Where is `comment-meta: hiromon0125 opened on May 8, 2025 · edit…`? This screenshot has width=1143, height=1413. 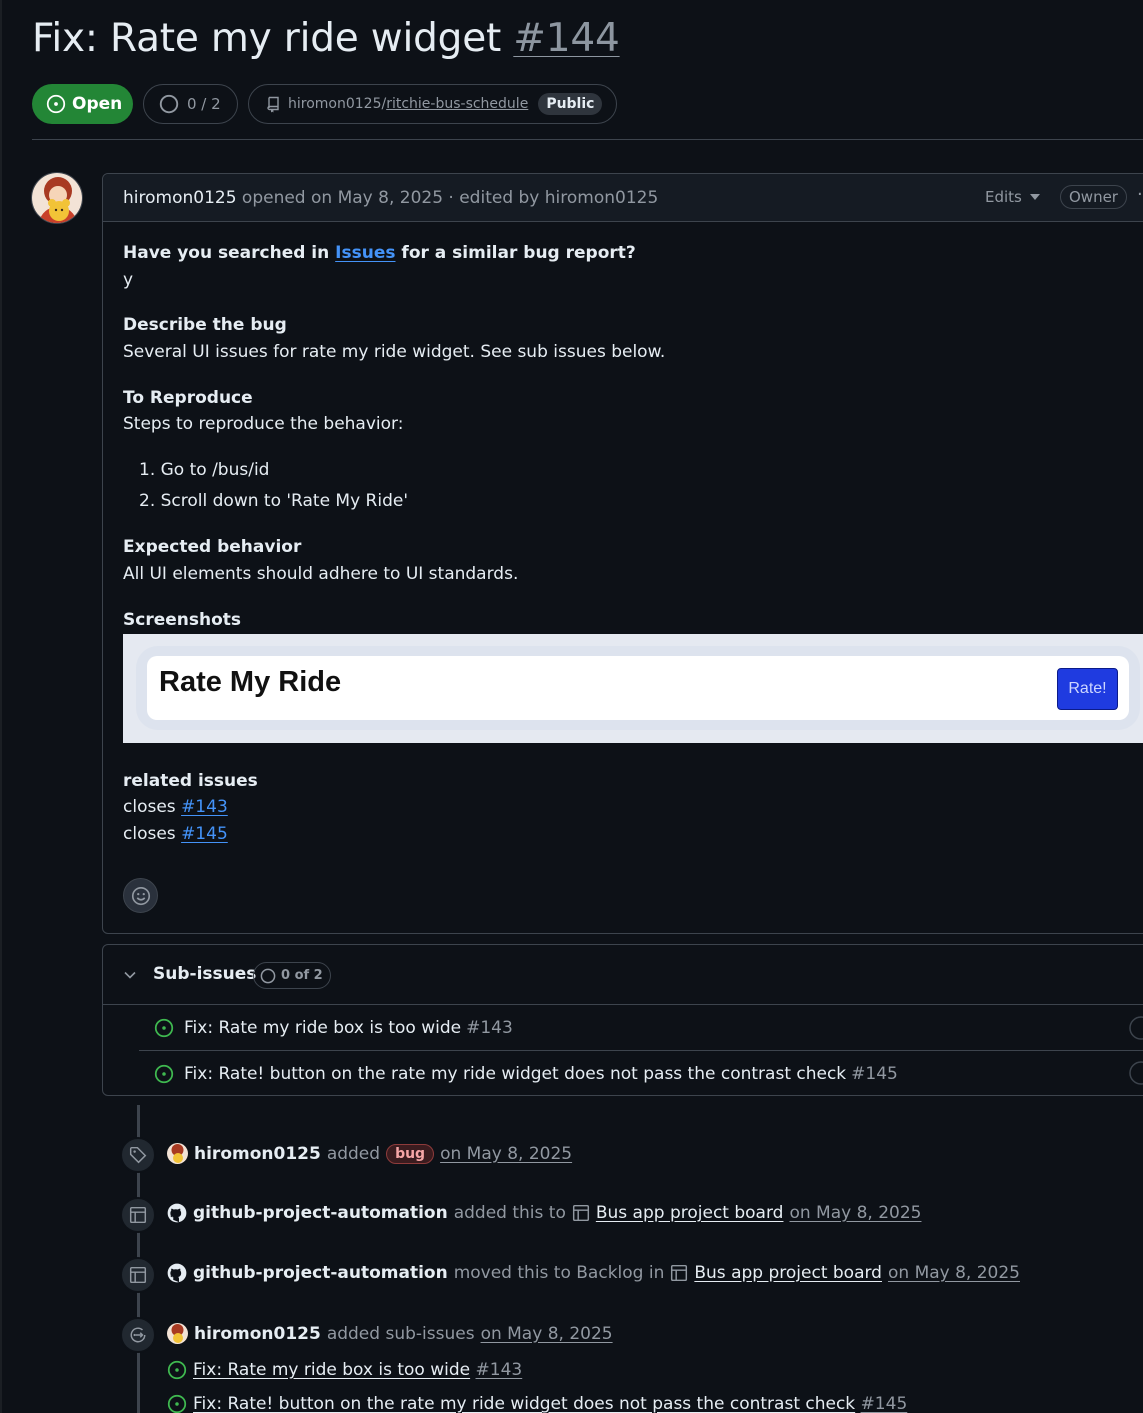
comment-meta: hiromon0125 opened on May 8, 2025 · edit… is located at coordinates (390, 198).